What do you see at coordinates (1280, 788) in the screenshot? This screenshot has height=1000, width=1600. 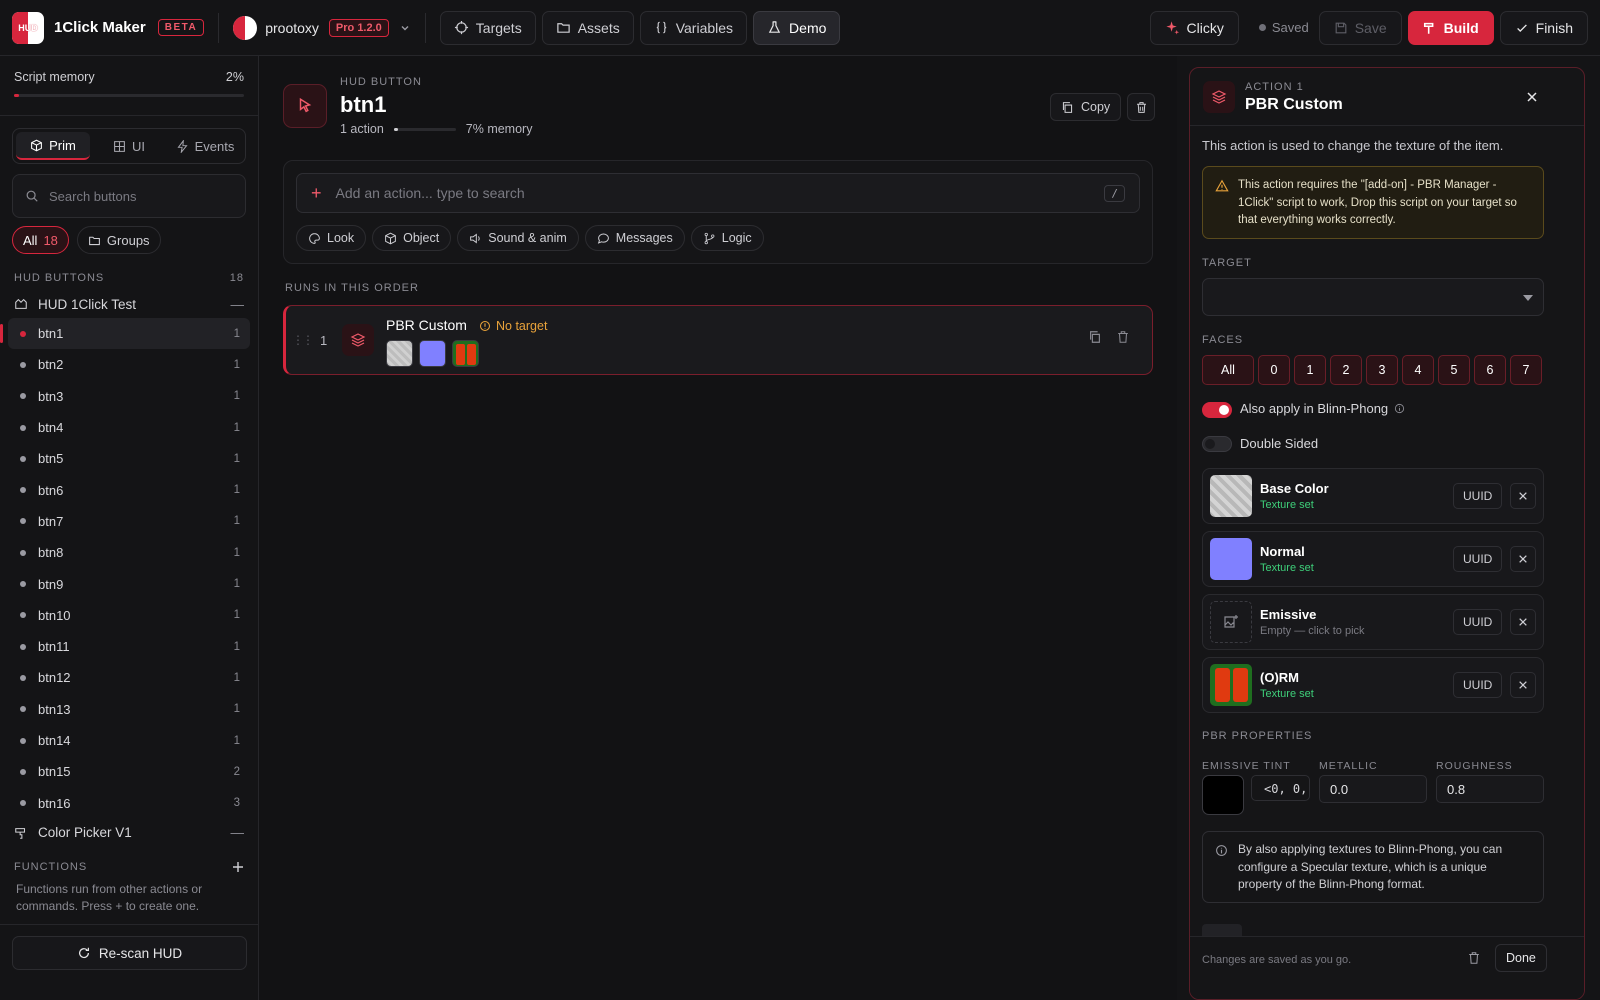 I see `emissive-tint-input: <0, 0, 0>` at bounding box center [1280, 788].